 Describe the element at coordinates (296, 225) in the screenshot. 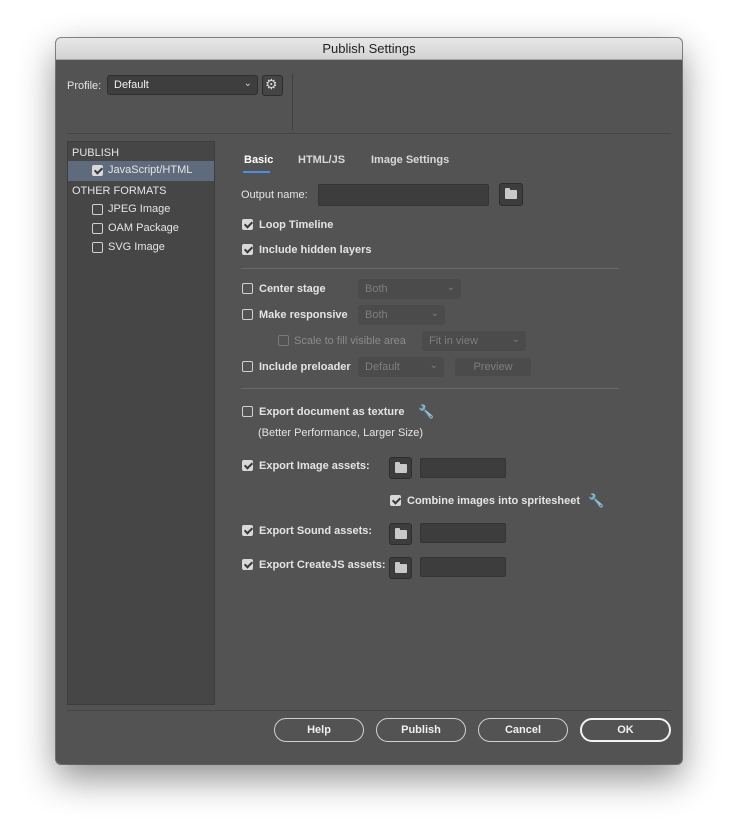

I see `loop-timeline-label: Loop Timeline` at that location.